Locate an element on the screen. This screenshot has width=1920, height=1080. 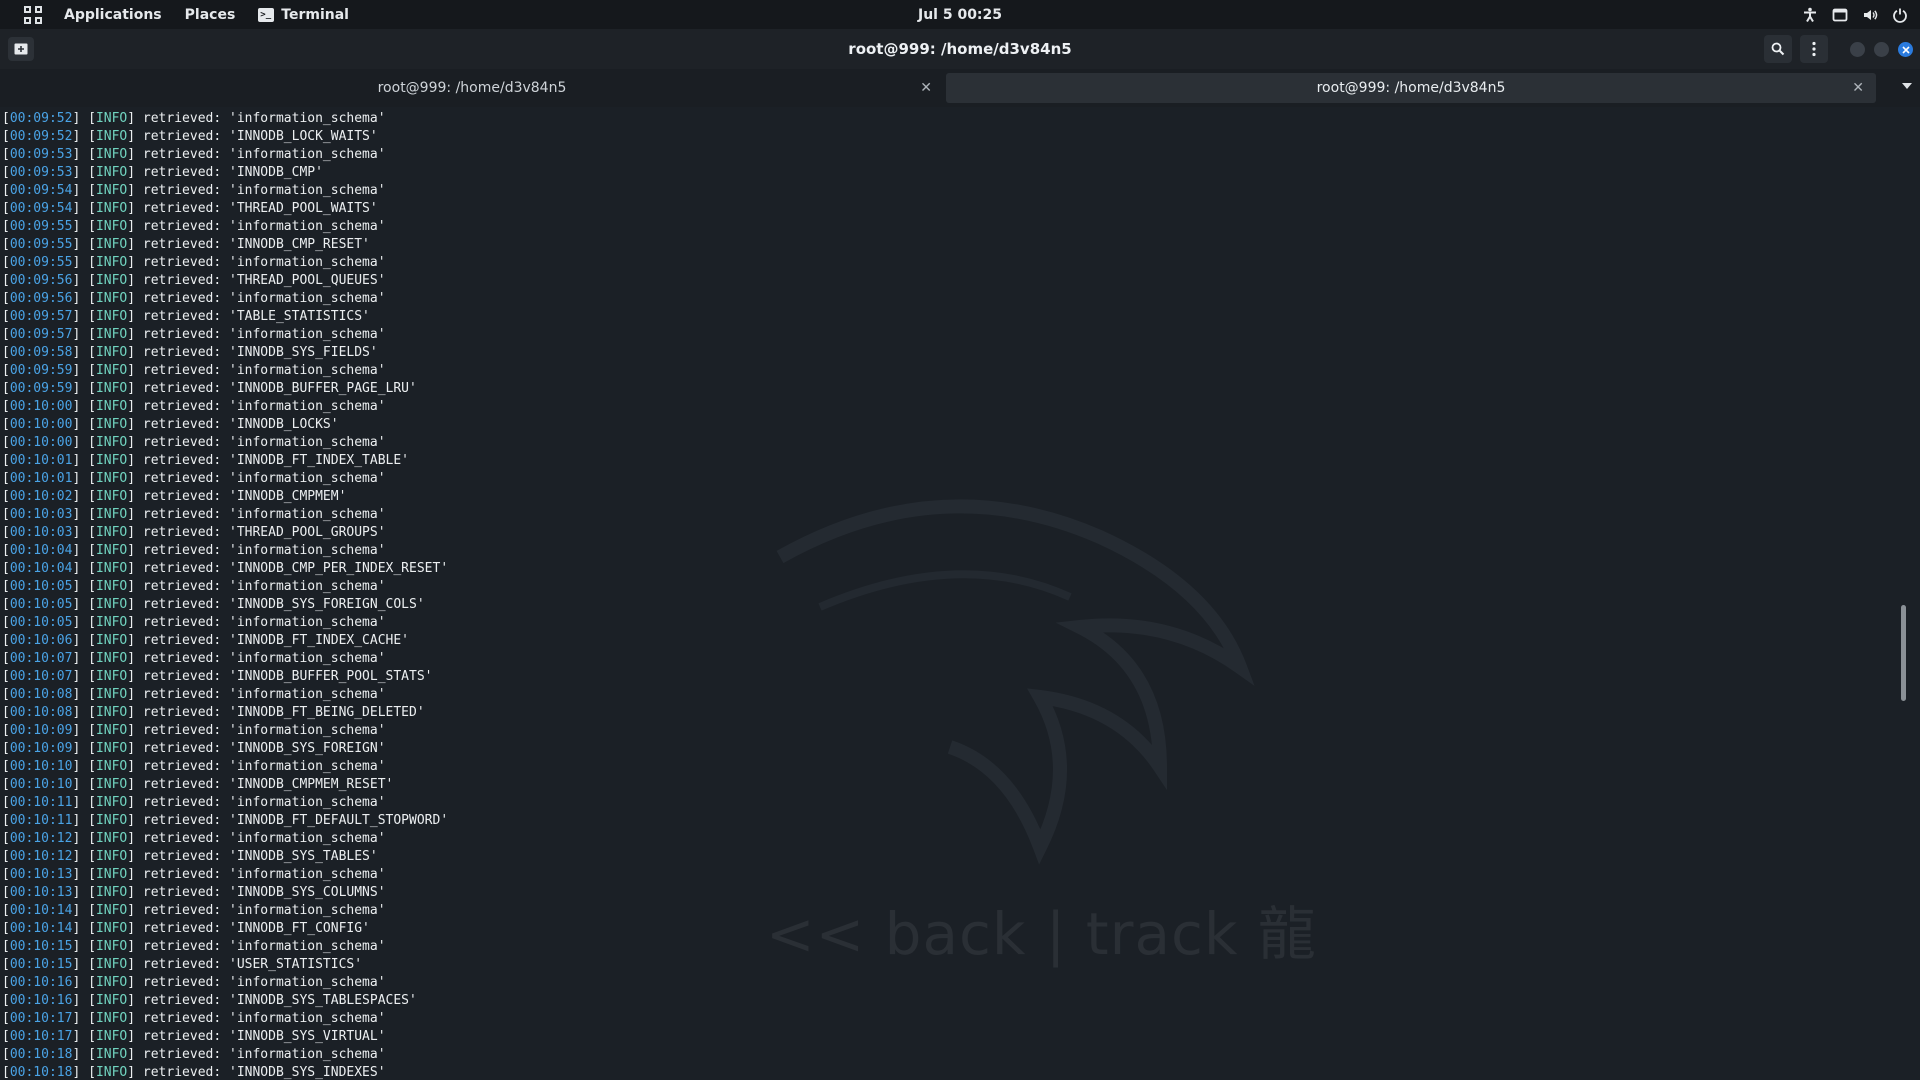
maximize-button is located at coordinates (1881, 49).